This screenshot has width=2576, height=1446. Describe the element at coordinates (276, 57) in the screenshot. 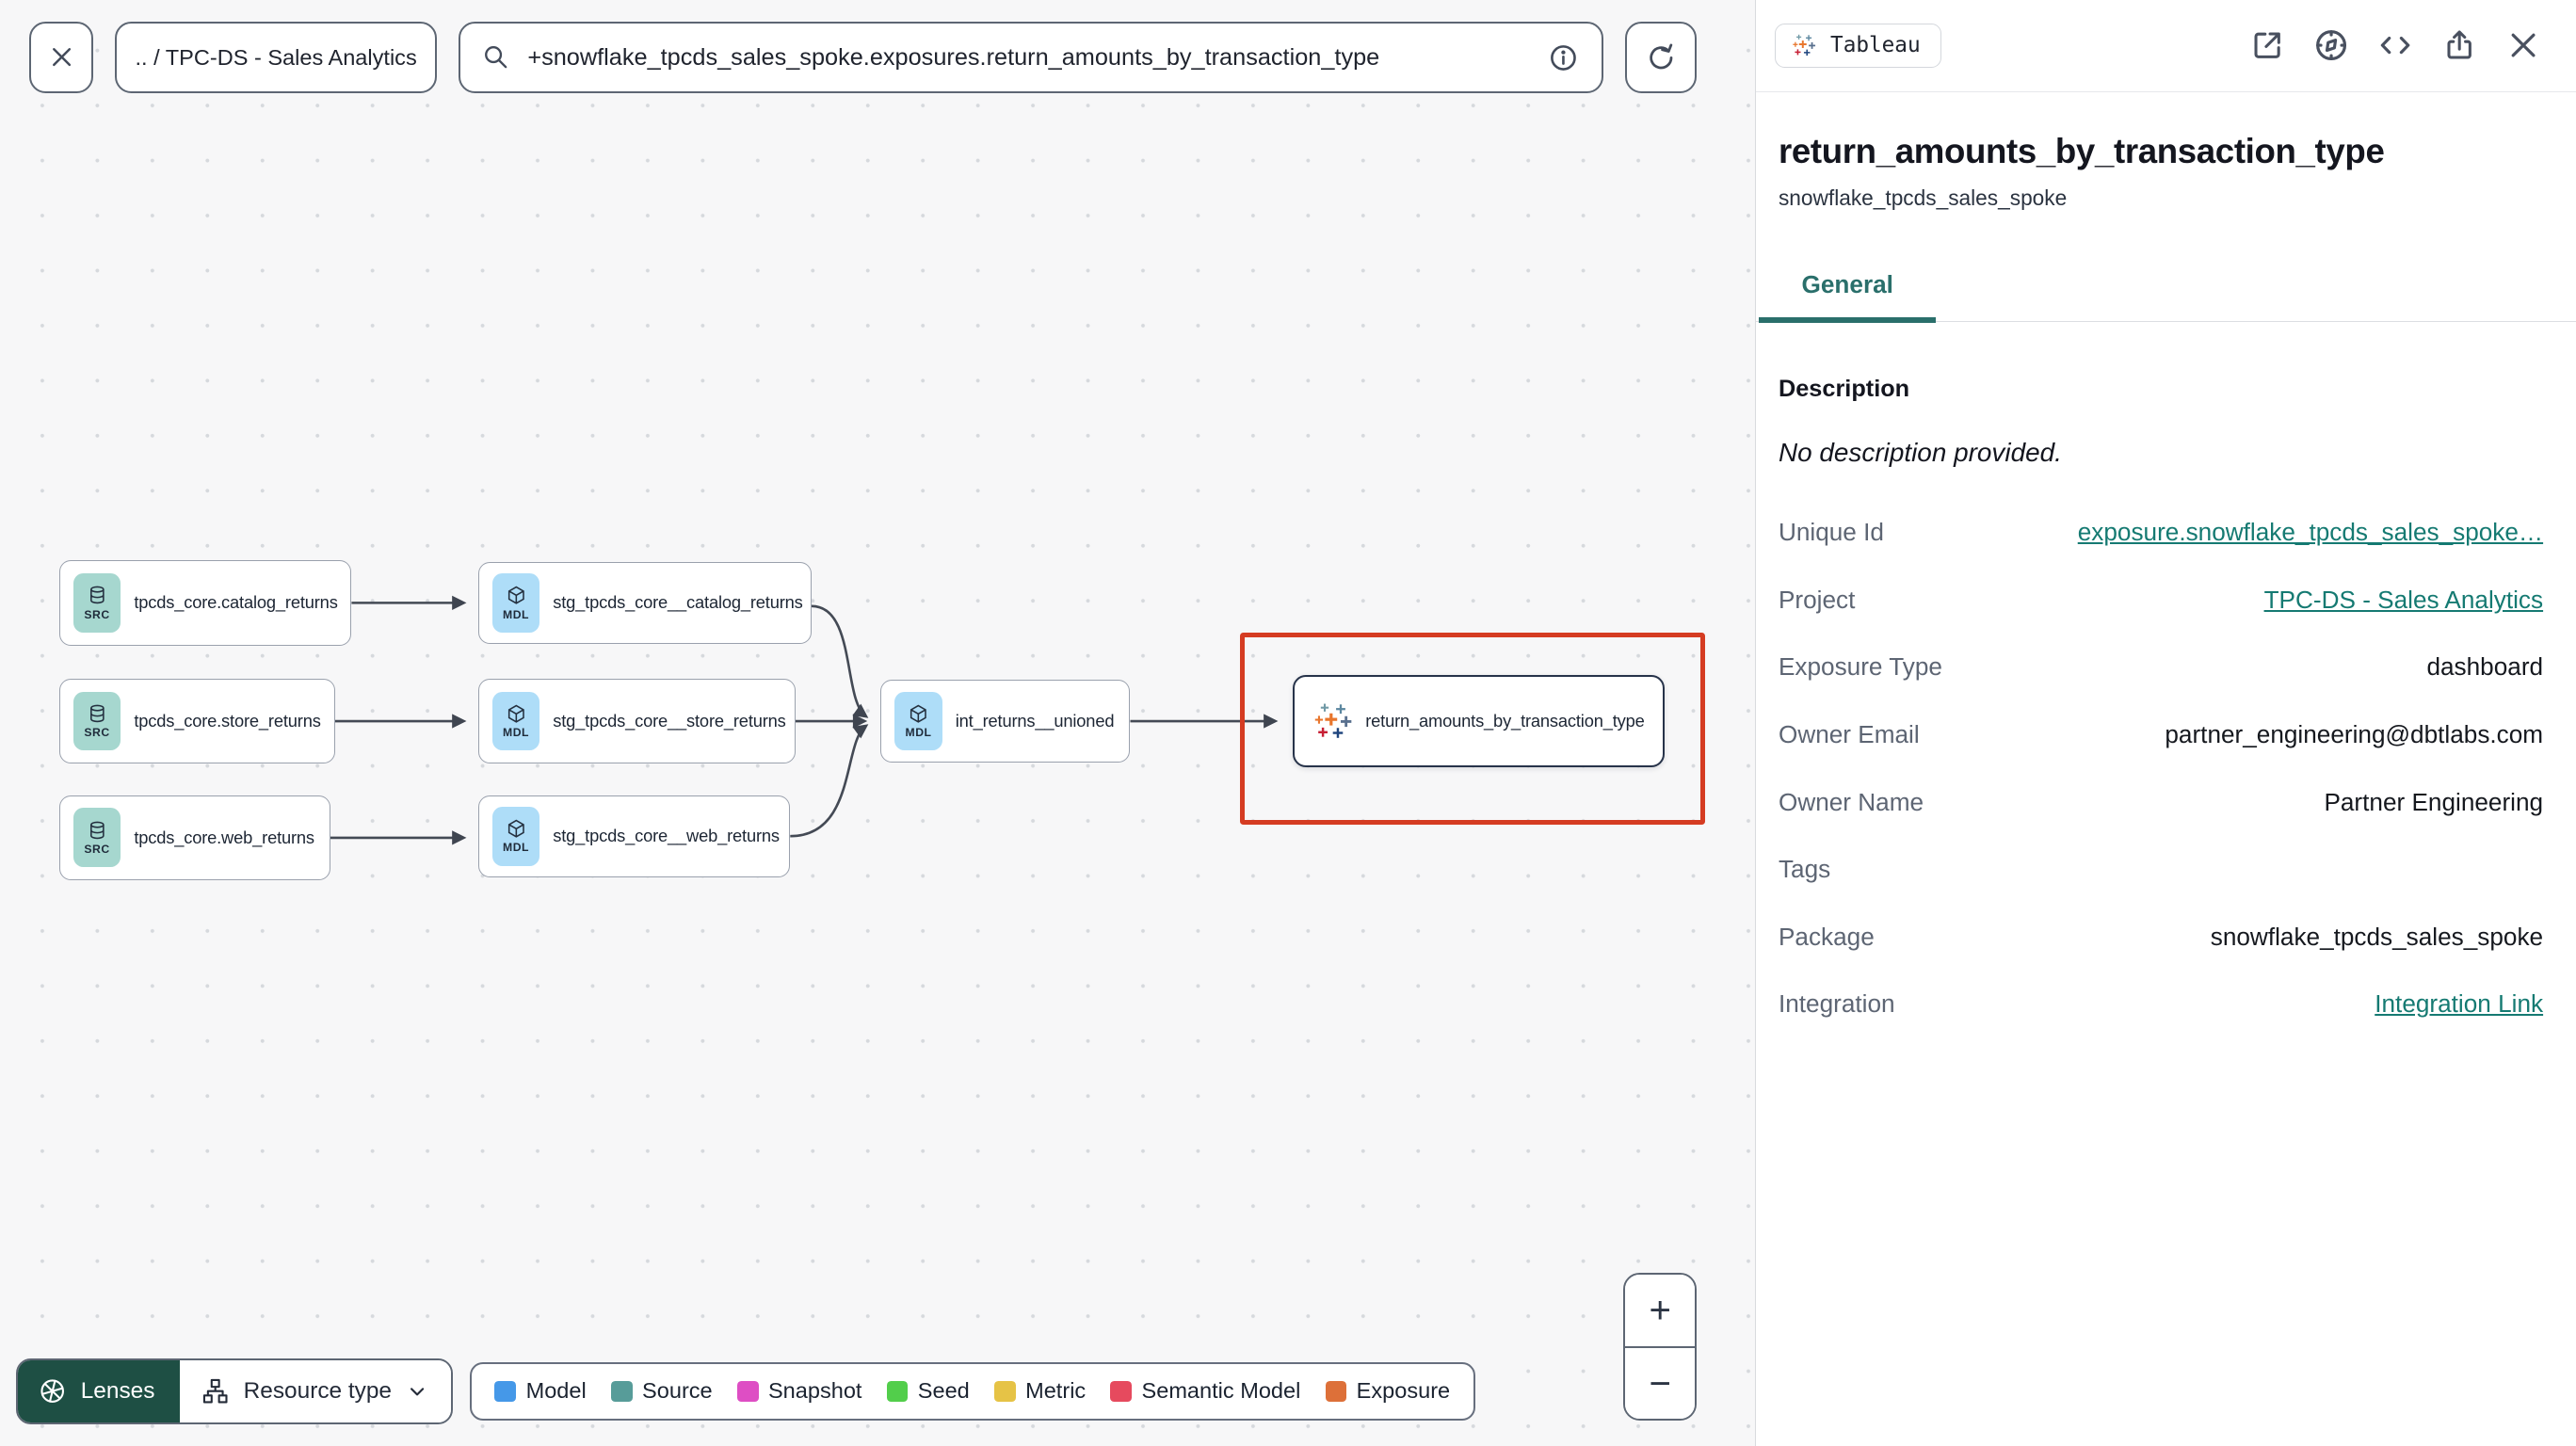

I see `breadcrumb: .. / TPC-DS - Sales Analytics` at that location.